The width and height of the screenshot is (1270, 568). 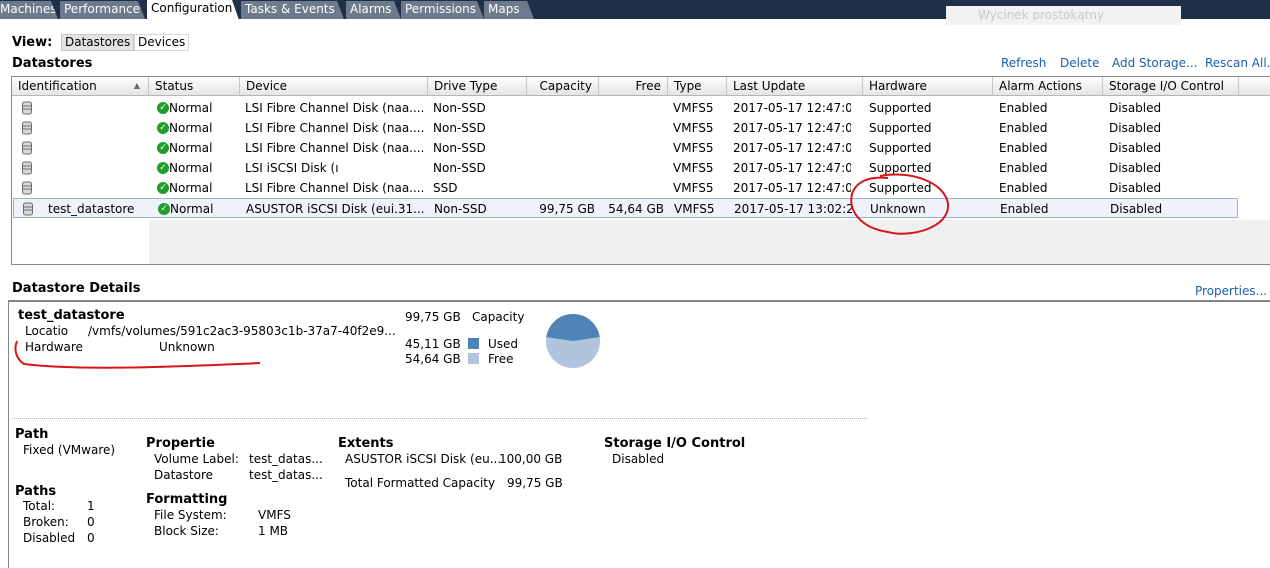 What do you see at coordinates (29, 10) in the screenshot?
I see `tab-machines: Machines` at bounding box center [29, 10].